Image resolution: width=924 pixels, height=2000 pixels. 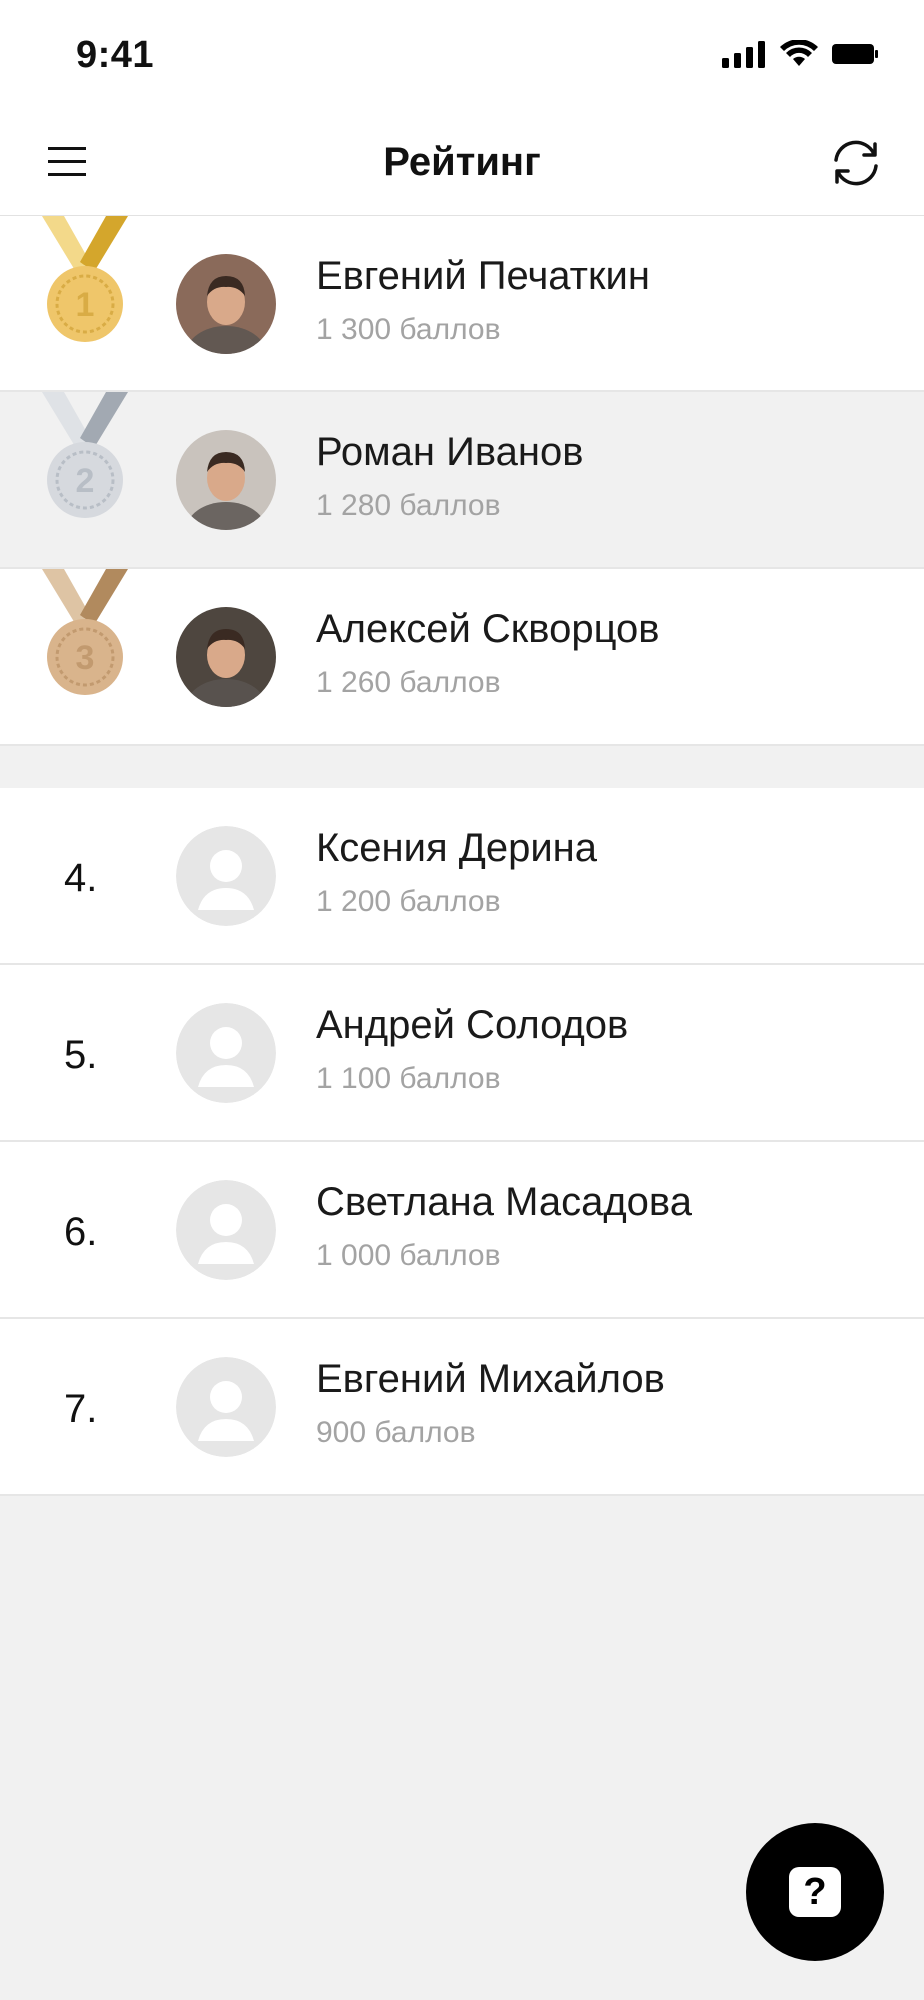 I want to click on nav-bar: Рейтинг, so click(x=462, y=163).